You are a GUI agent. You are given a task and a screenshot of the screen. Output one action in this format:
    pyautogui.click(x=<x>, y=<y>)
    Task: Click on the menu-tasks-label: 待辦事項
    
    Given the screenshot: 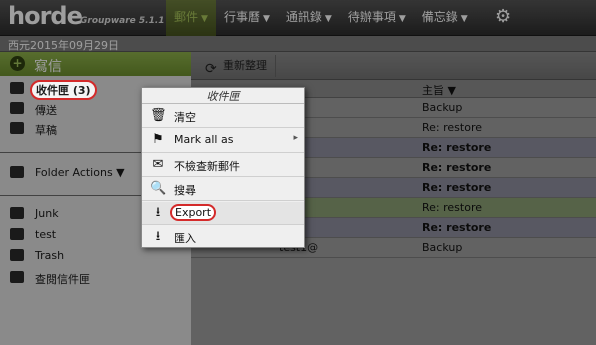 What is the action you would take?
    pyautogui.click(x=371, y=17)
    